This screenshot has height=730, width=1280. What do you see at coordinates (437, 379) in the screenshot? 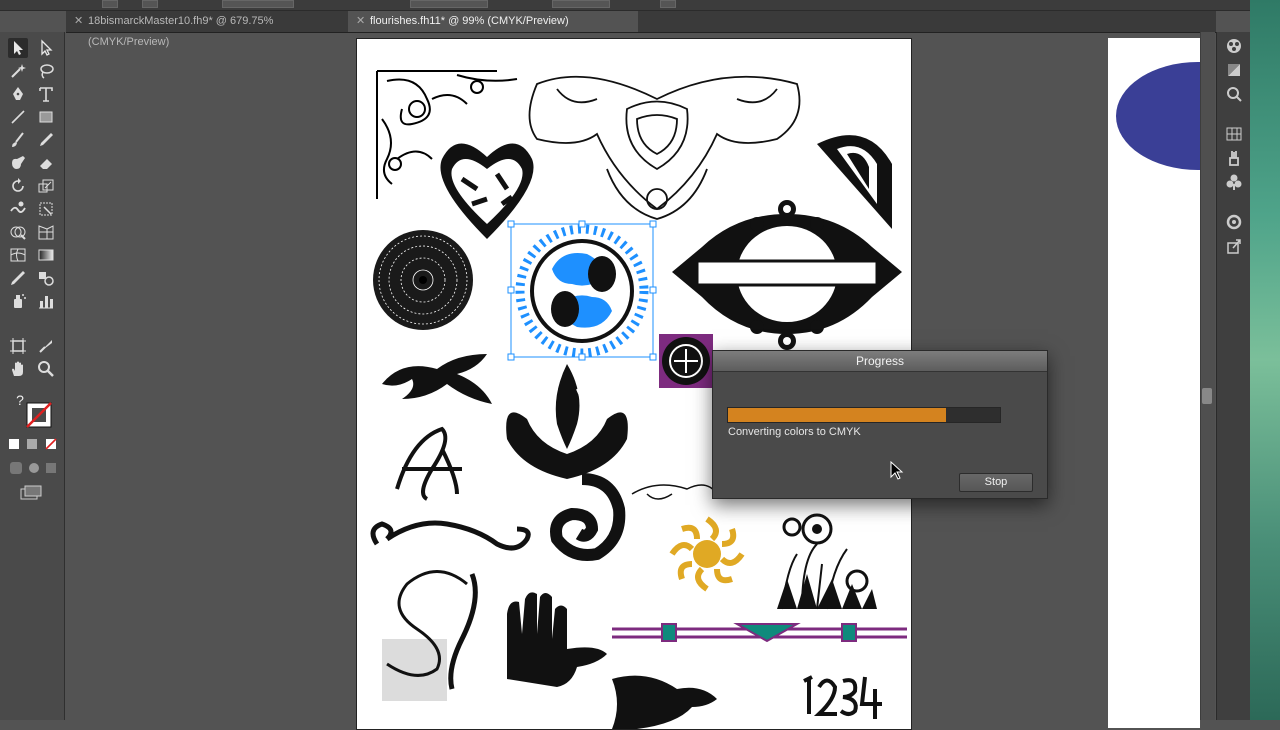
I see `leaf-flourish` at bounding box center [437, 379].